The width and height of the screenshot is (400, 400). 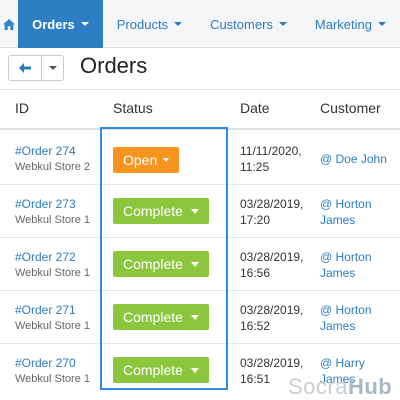 I want to click on customer-line: @ Harry, so click(x=342, y=363).